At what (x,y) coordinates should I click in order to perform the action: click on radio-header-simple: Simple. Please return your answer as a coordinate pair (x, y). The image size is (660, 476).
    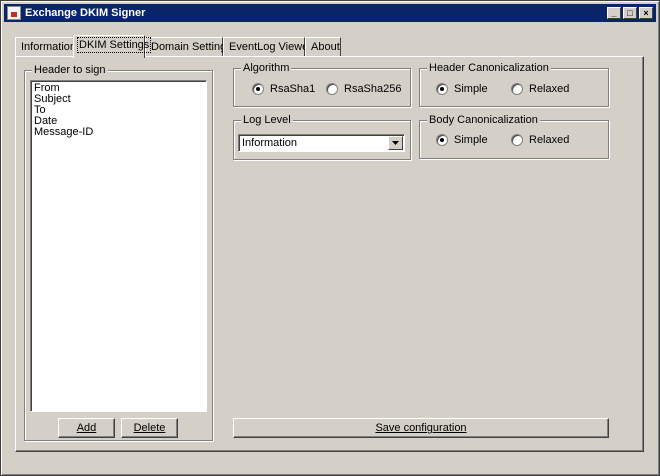
    Looking at the image, I should click on (462, 89).